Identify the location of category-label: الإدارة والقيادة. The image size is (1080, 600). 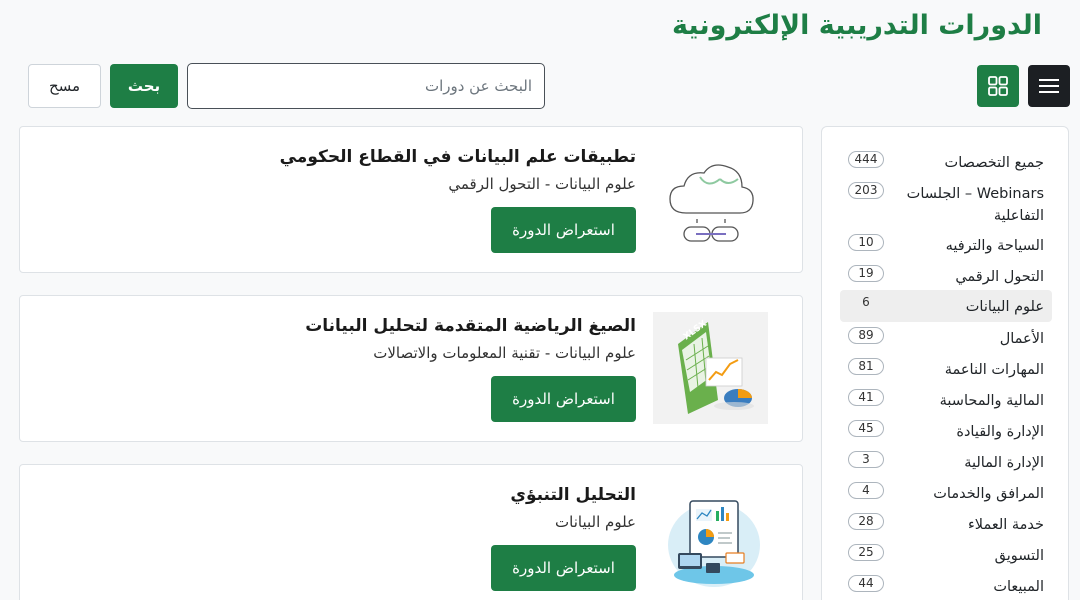
(1000, 432).